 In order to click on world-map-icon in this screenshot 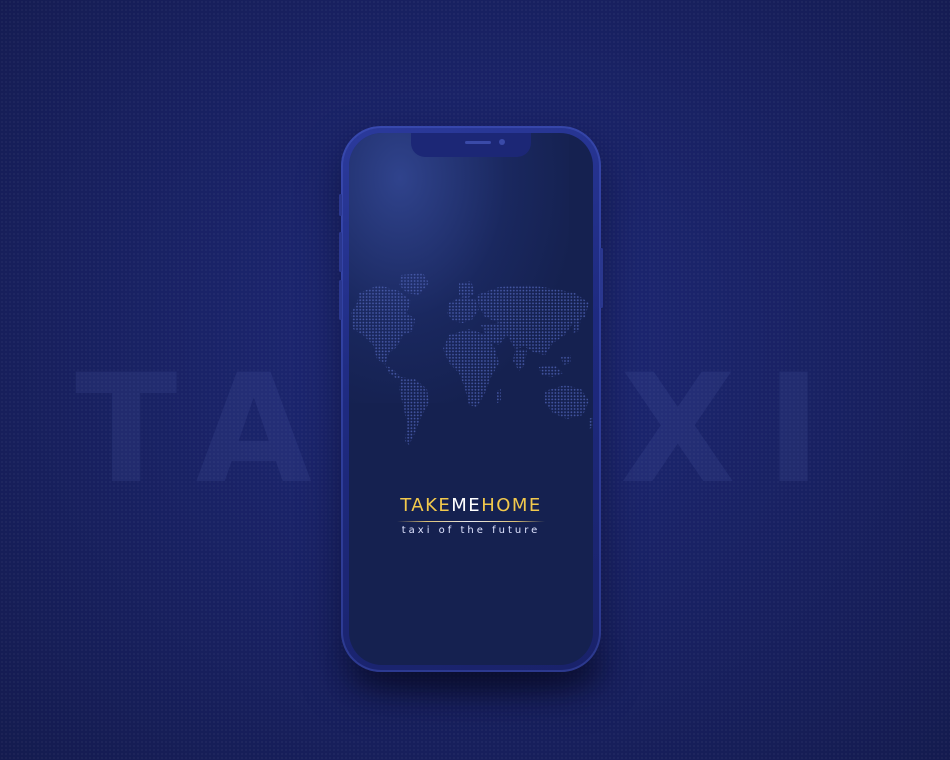, I will do `click(472, 359)`.